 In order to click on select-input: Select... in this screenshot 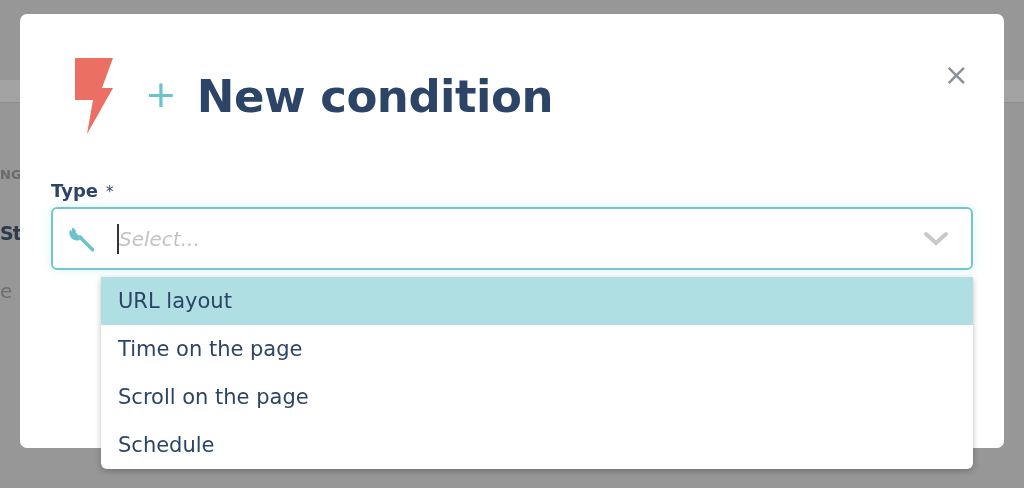, I will do `click(521, 238)`.